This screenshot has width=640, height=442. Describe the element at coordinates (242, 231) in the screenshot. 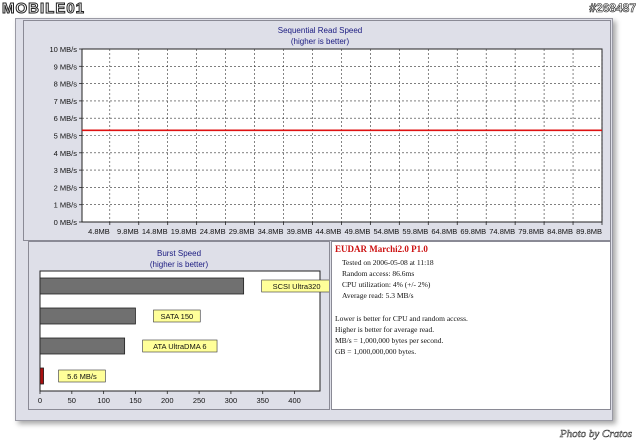

I see `seq-x-tick-label: 29.8MB` at that location.